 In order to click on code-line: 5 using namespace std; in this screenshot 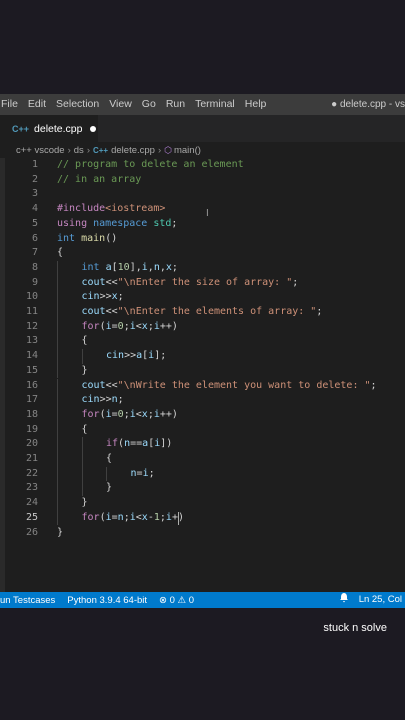, I will do `click(202, 224)`.